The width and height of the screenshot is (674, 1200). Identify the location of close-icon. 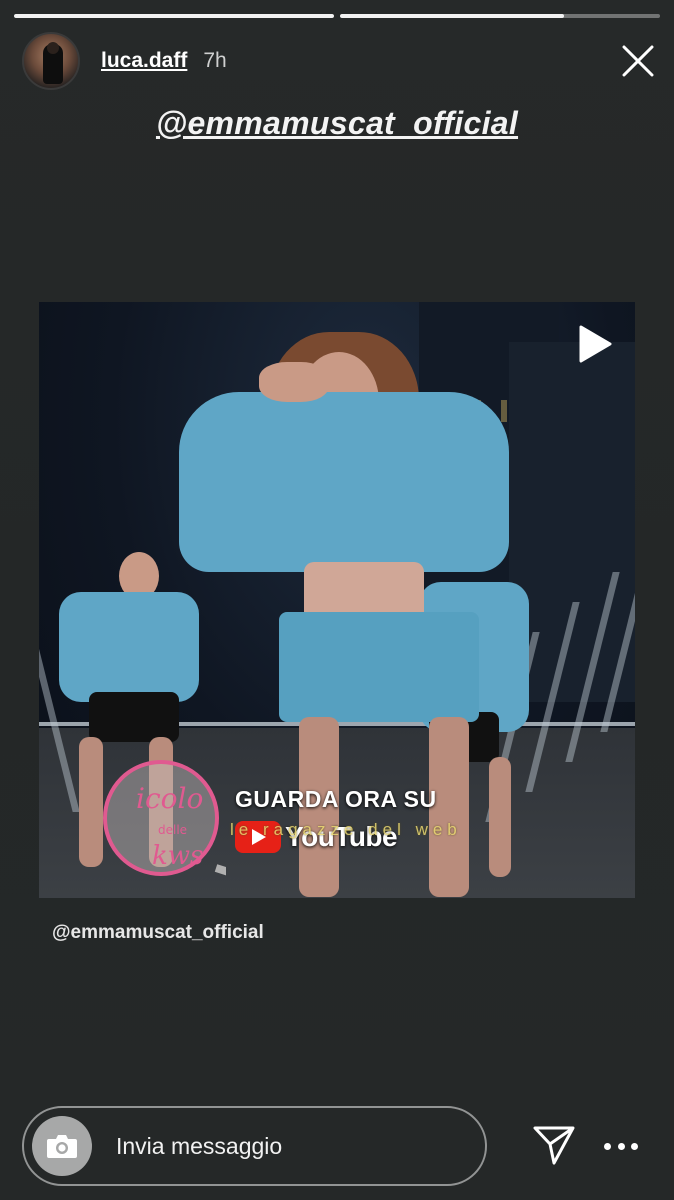
(638, 61).